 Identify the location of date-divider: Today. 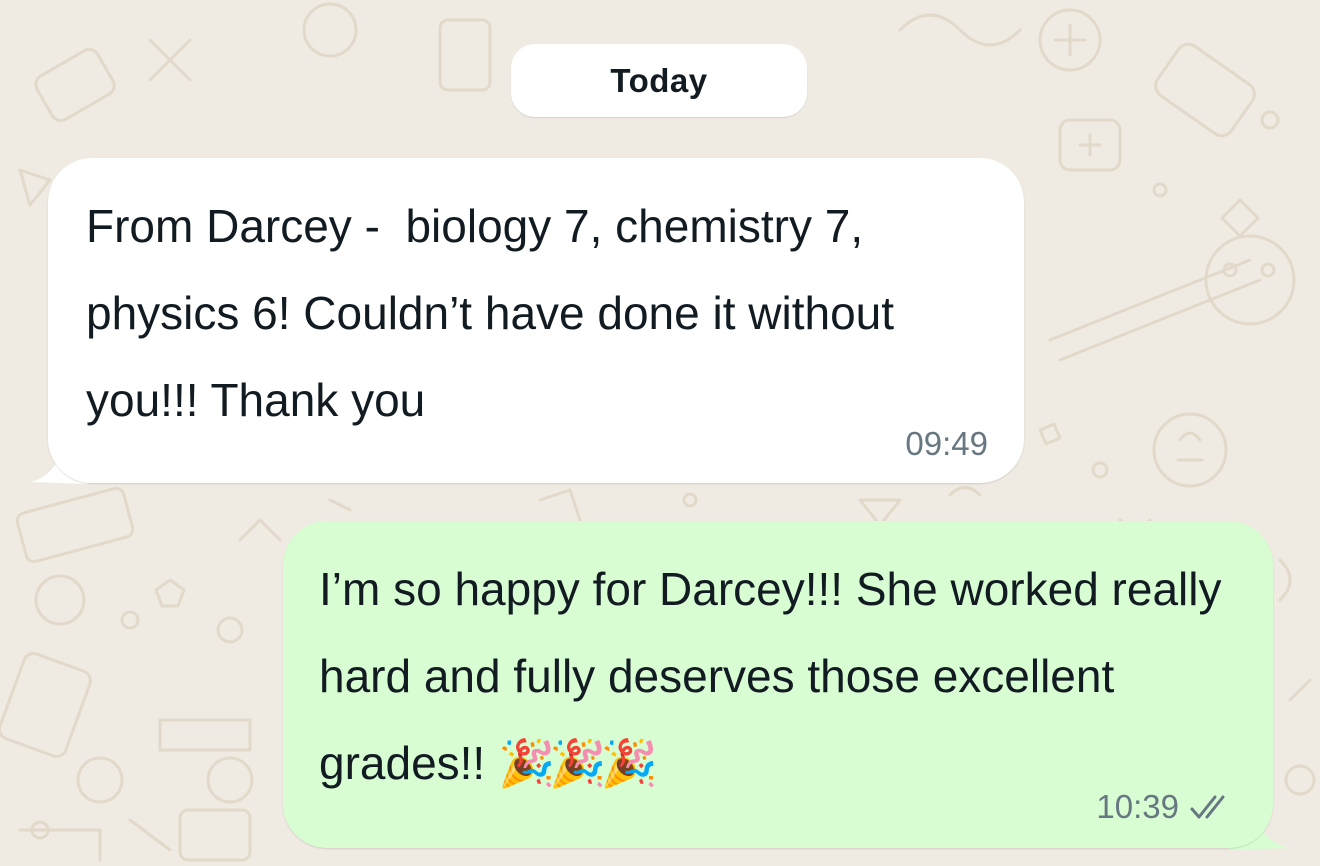
(659, 80).